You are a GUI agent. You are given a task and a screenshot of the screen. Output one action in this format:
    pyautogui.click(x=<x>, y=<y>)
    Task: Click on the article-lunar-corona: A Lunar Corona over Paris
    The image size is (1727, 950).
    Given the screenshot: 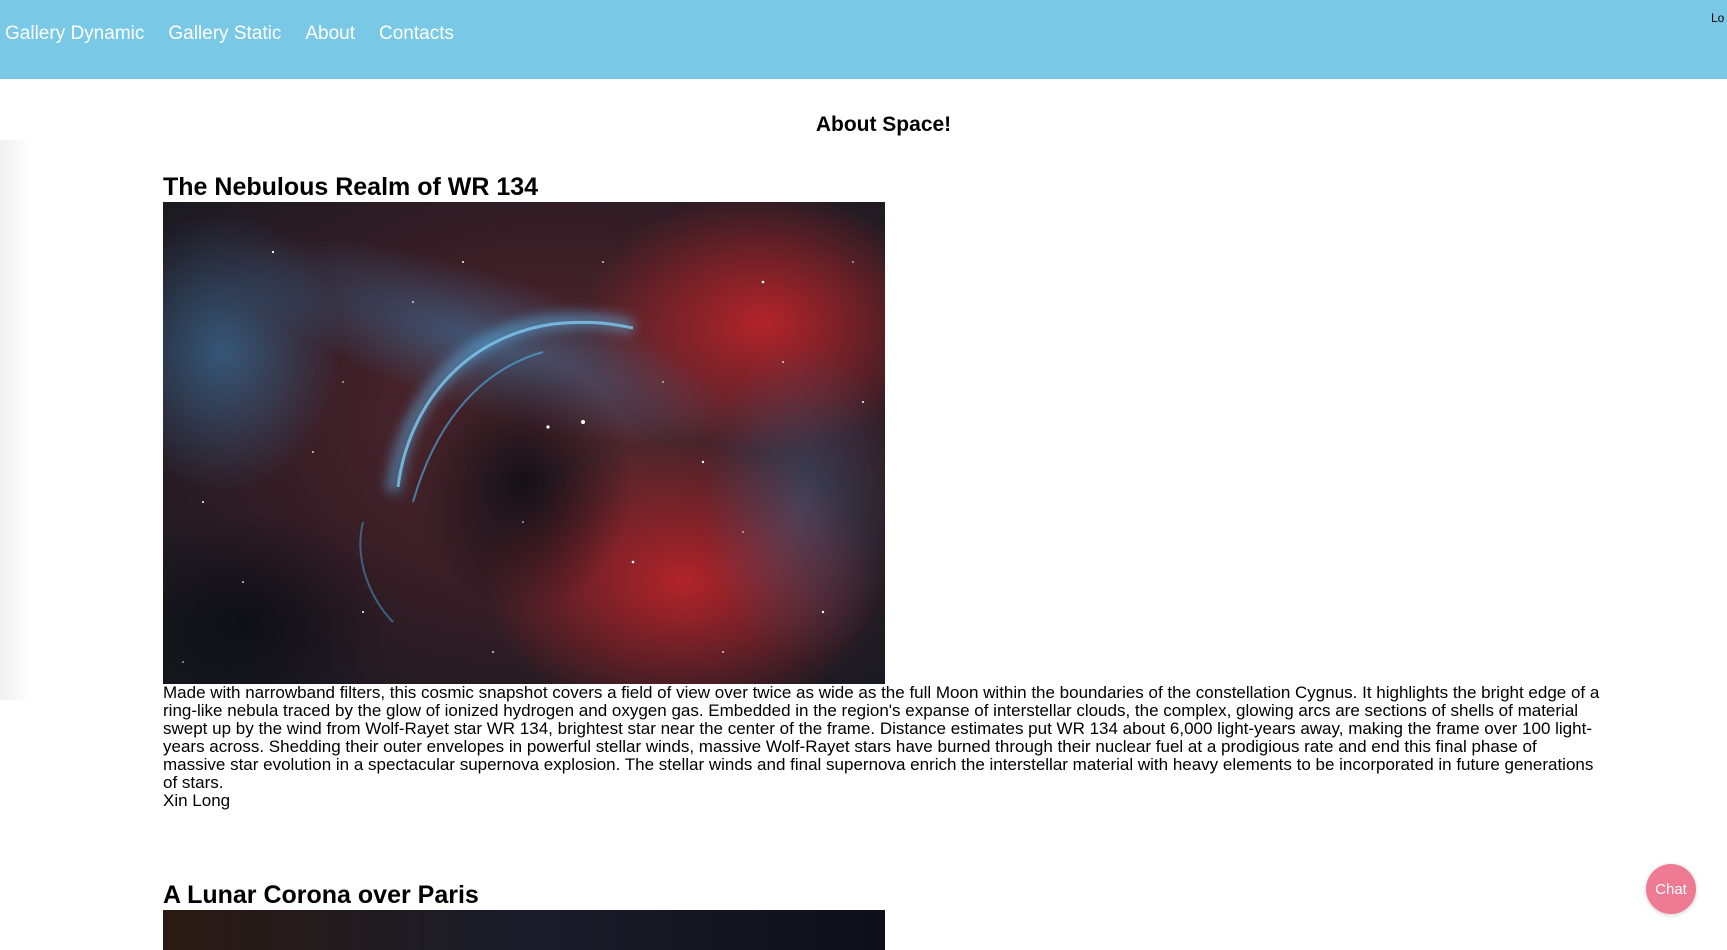 What is the action you would take?
    pyautogui.click(x=883, y=915)
    